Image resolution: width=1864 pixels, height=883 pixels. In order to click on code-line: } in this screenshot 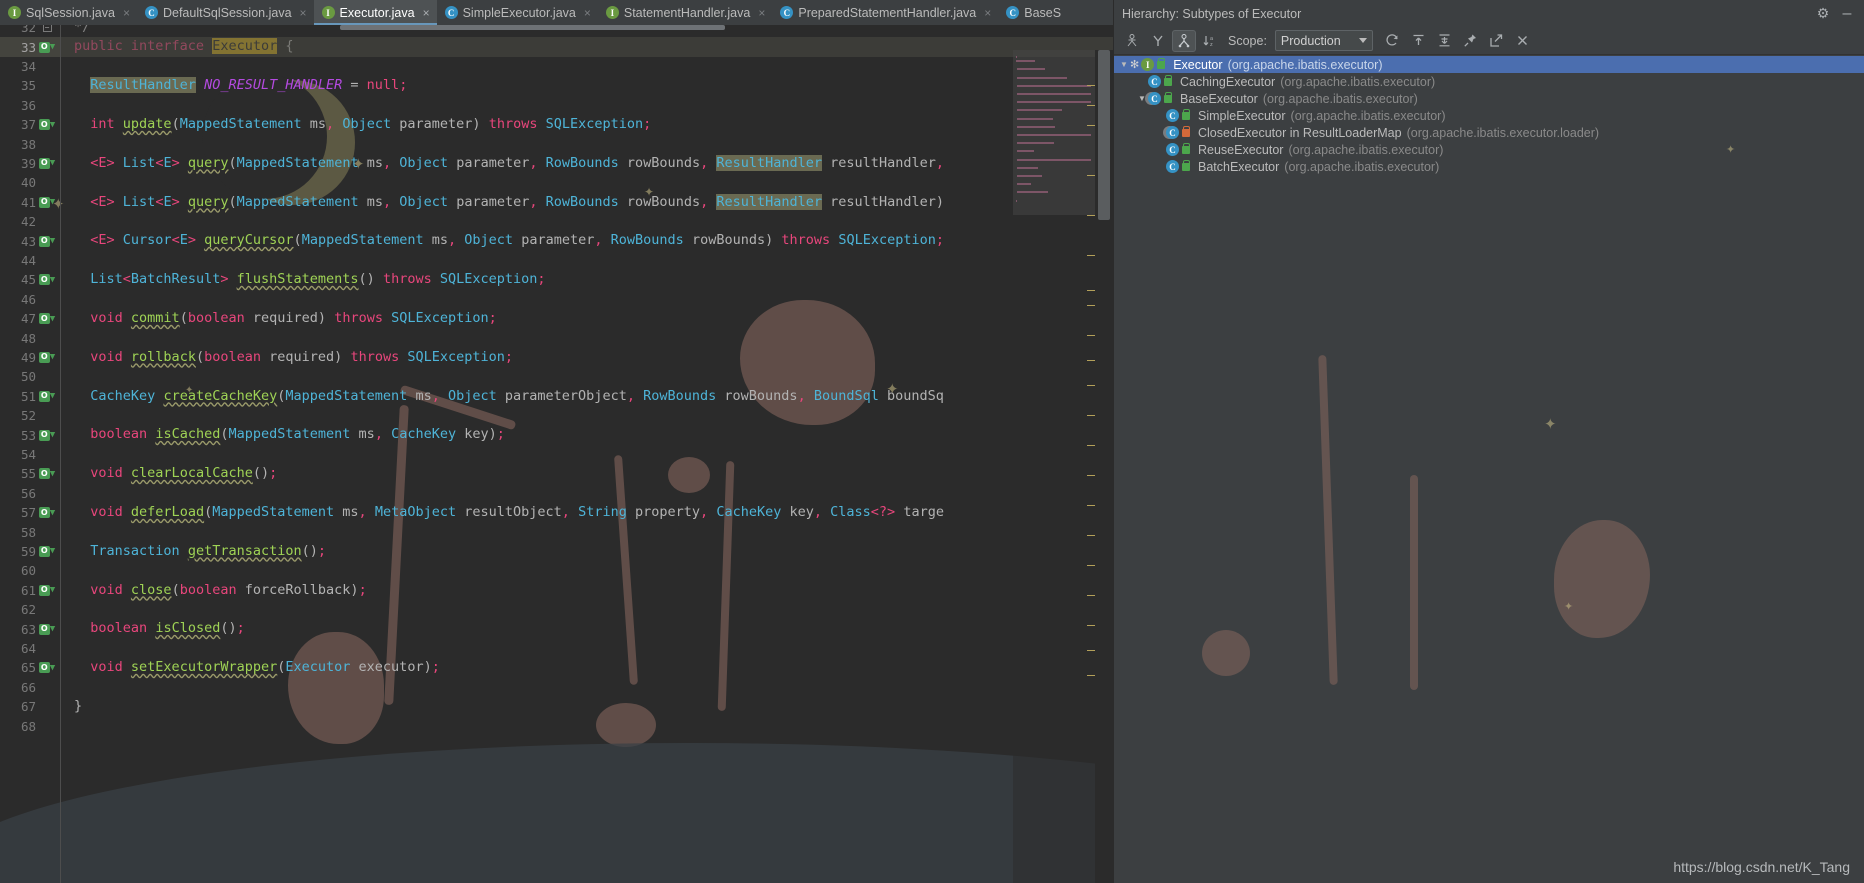, I will do `click(78, 706)`.